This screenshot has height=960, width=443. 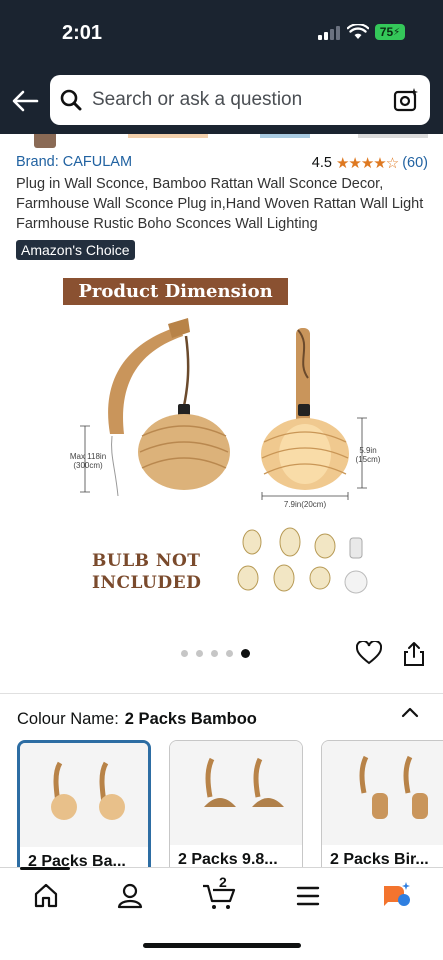 What do you see at coordinates (75, 250) in the screenshot?
I see `amazons-choice-badge: Amazon's Choice` at bounding box center [75, 250].